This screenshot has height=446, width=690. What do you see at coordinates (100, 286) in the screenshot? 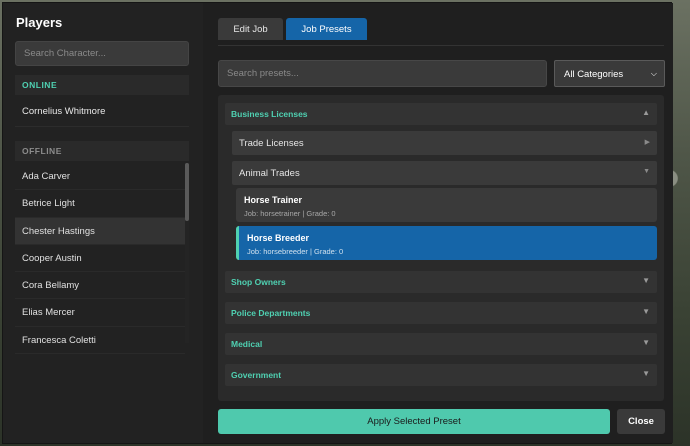
I see `player-item: Cora Bellamy` at bounding box center [100, 286].